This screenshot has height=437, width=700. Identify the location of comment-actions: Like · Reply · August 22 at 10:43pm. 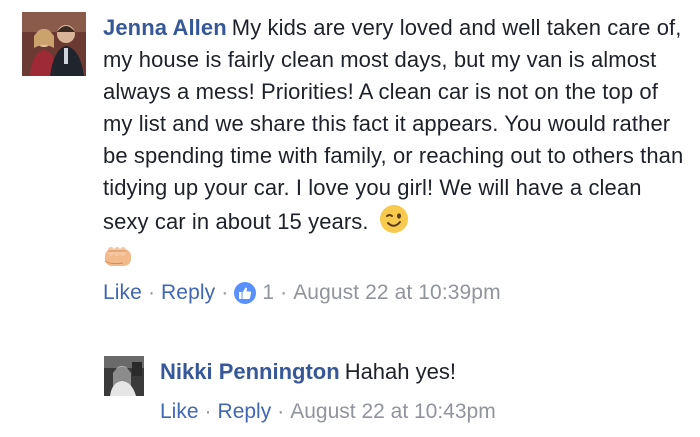
(420, 412).